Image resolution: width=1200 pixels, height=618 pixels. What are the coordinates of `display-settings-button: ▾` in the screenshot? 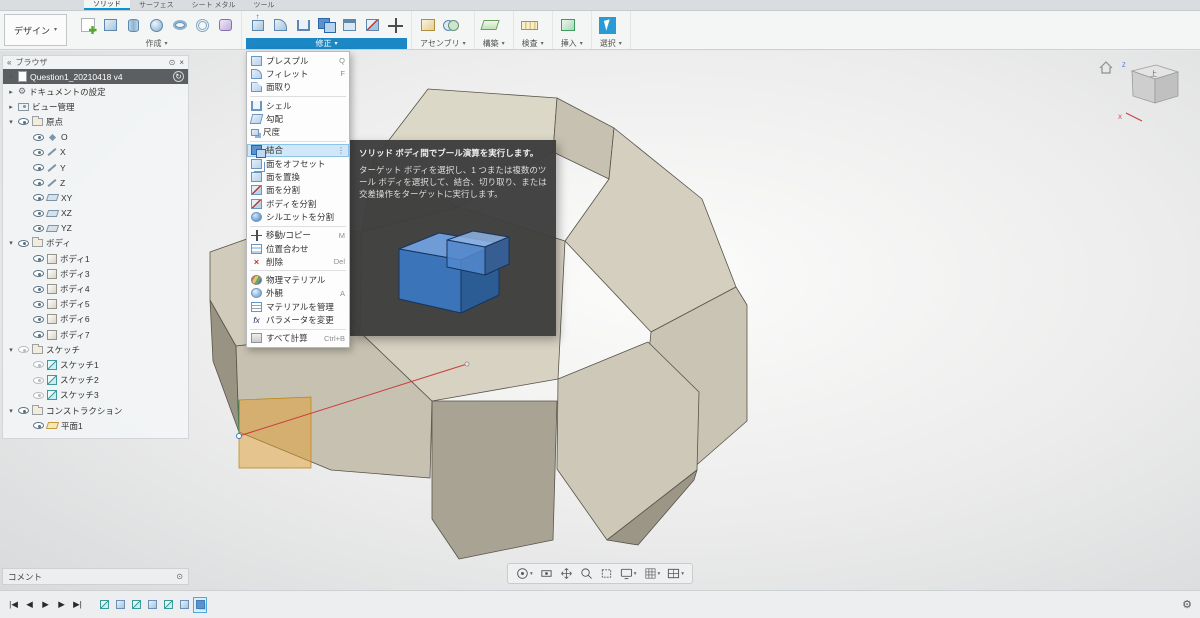 It's located at (628, 573).